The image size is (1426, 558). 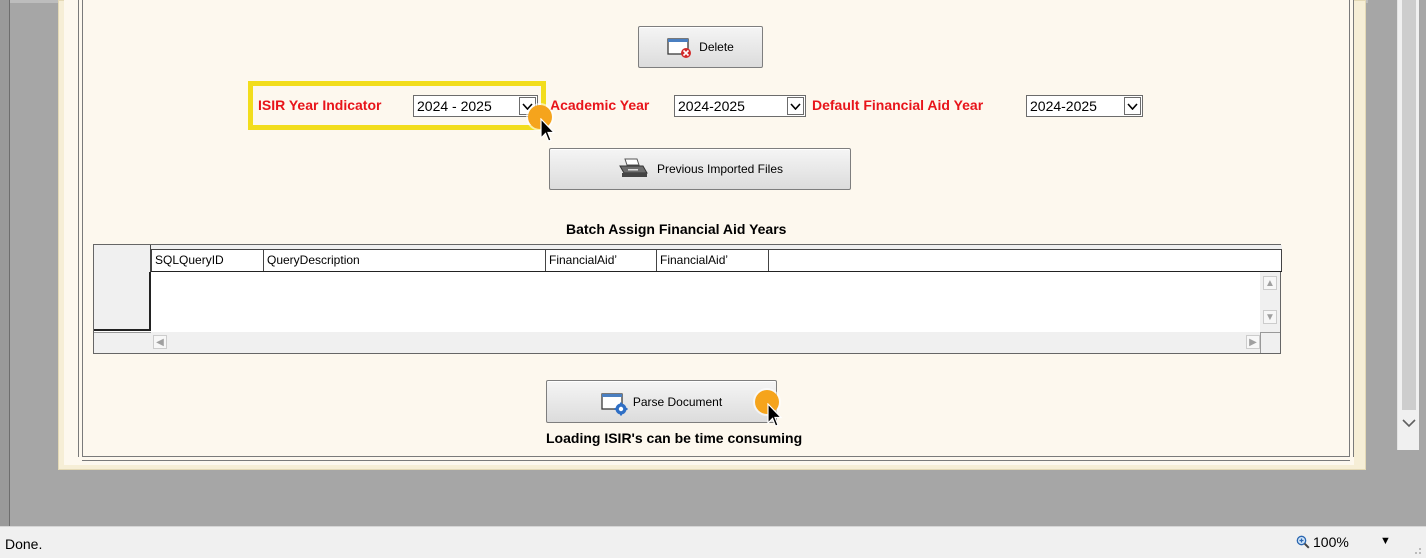 I want to click on status-text: Done., so click(x=24, y=544).